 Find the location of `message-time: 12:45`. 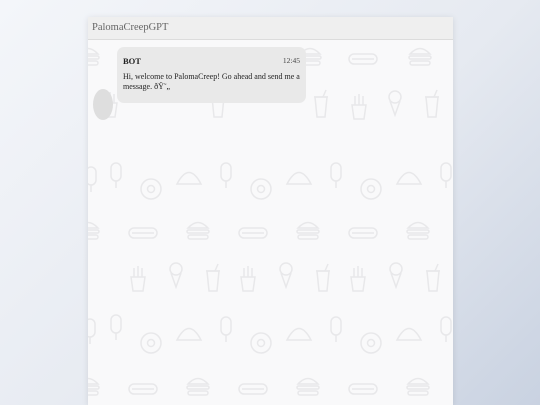

message-time: 12:45 is located at coordinates (291, 60).